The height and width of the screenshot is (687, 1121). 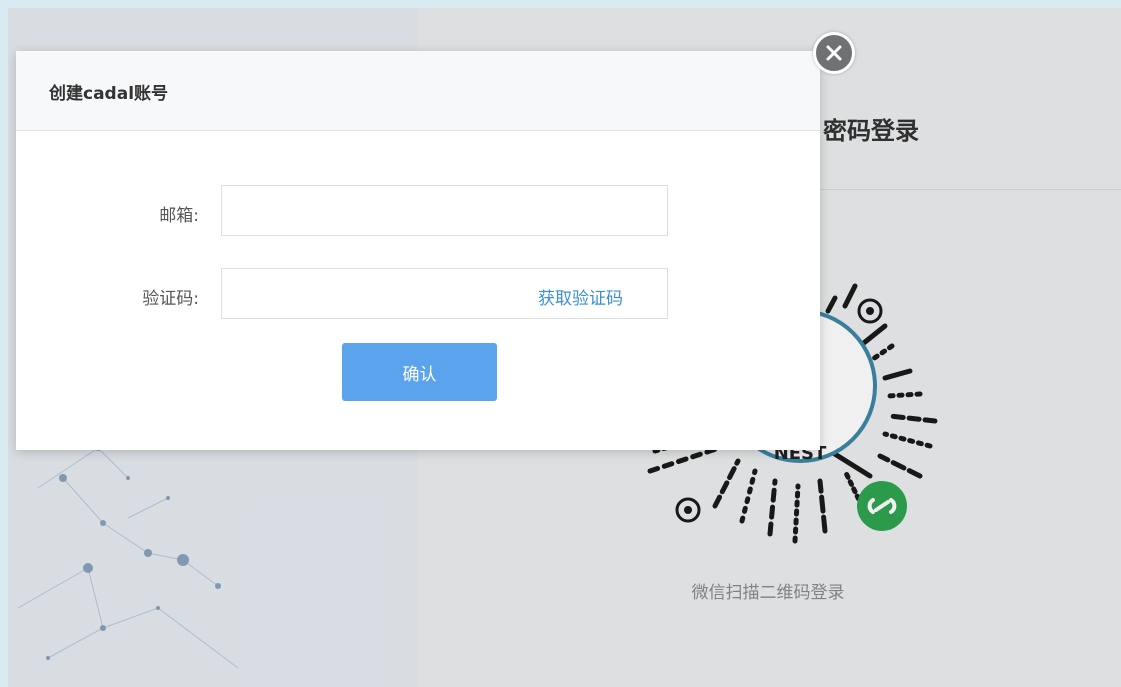 I want to click on email-label: 邮箱:, so click(x=179, y=216).